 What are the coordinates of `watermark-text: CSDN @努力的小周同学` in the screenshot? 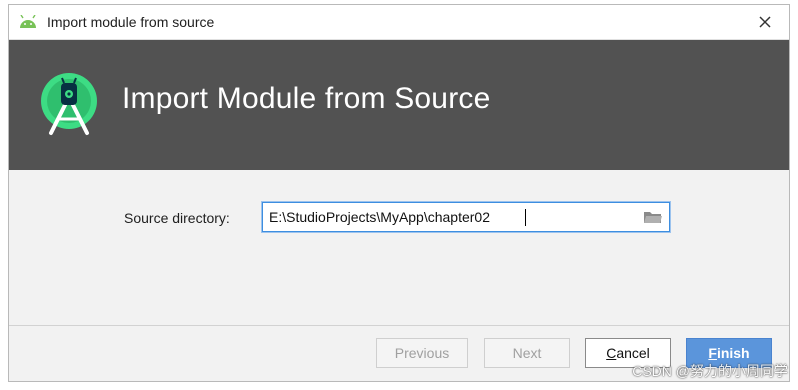 It's located at (710, 371).